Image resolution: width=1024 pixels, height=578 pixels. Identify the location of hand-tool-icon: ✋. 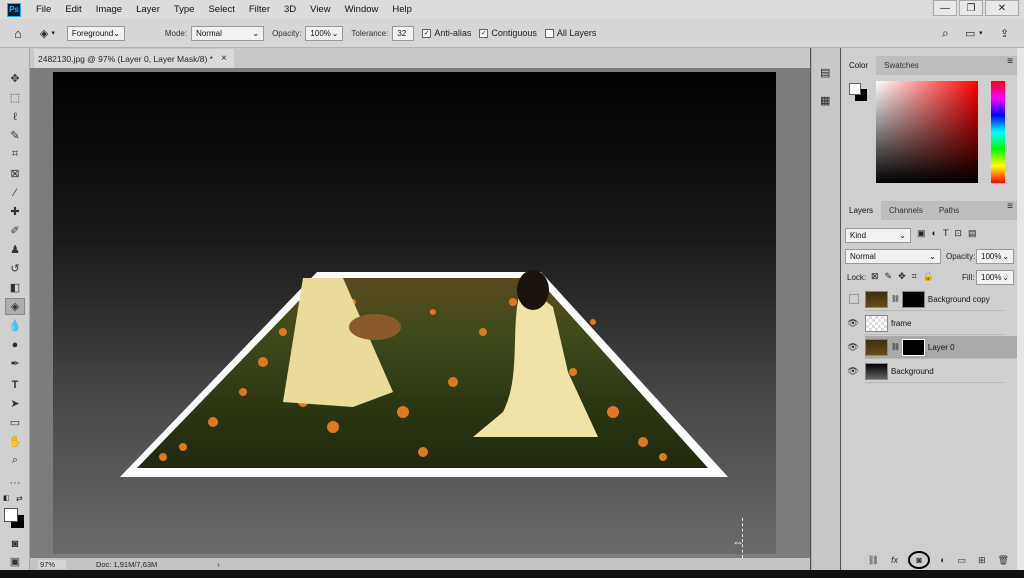
(15, 441).